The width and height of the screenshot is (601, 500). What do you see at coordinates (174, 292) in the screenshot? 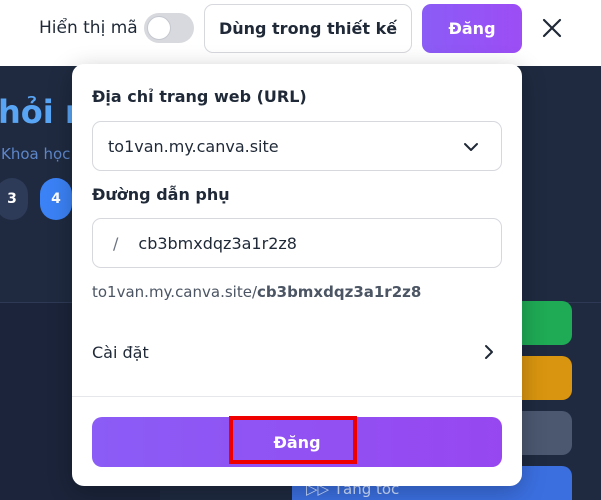
I see `full-url-domain: to1van.my.canva.site/` at bounding box center [174, 292].